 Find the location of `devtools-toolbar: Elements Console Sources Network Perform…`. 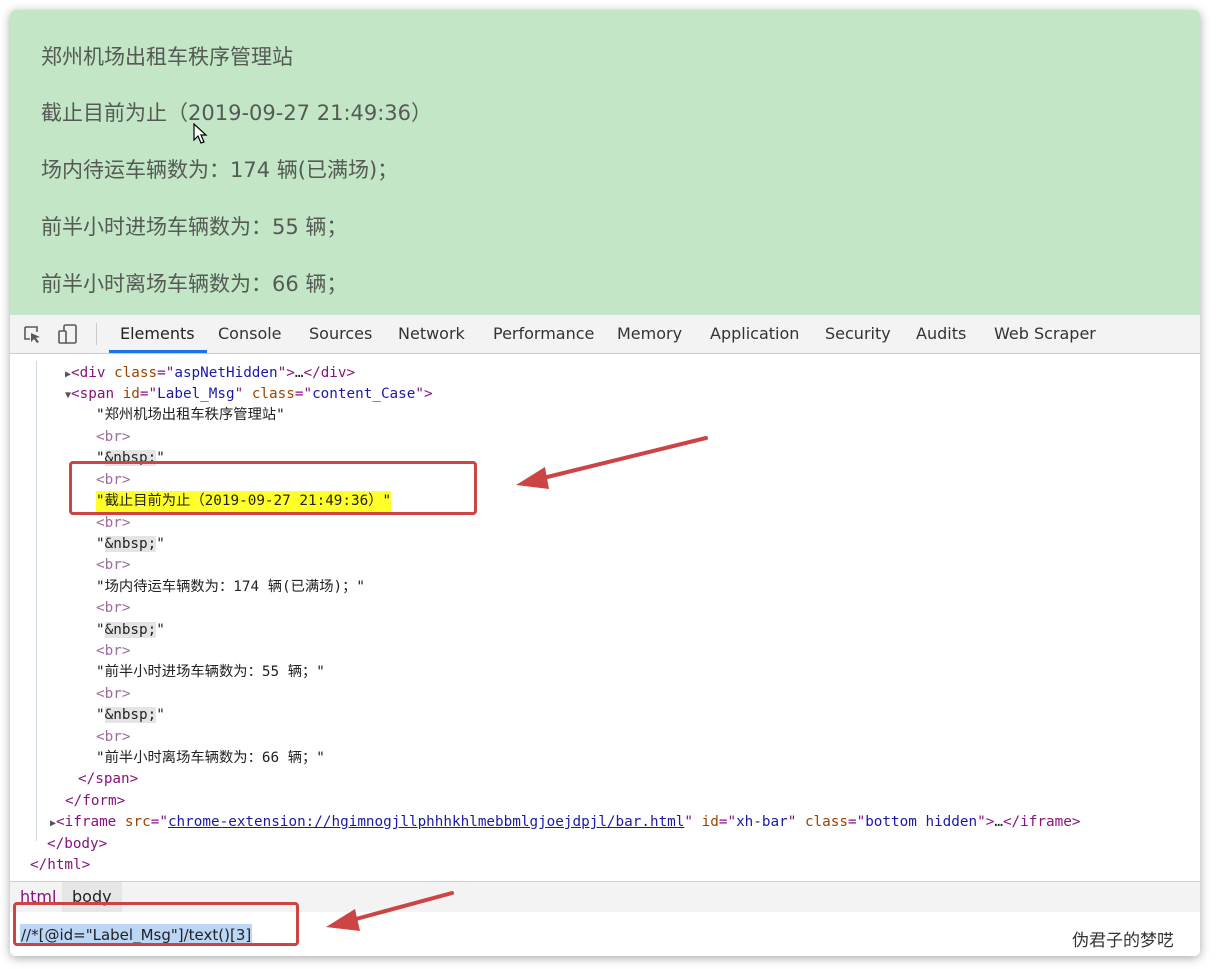

devtools-toolbar: Elements Console Sources Network Perform… is located at coordinates (605, 334).